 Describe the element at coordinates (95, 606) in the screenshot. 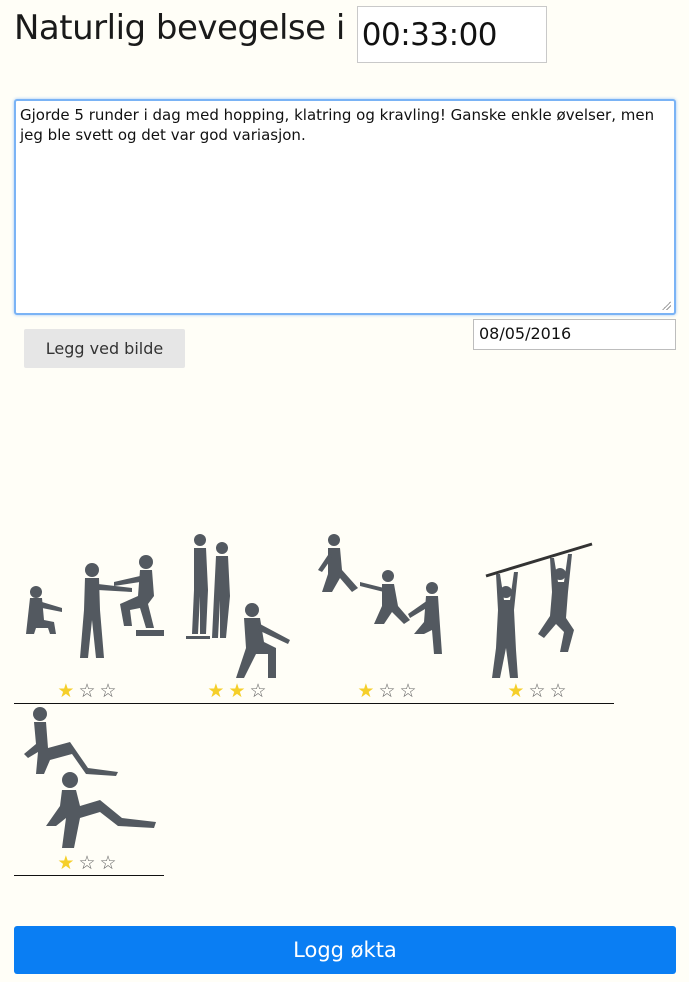

I see `squat-step-figures-icon` at that location.